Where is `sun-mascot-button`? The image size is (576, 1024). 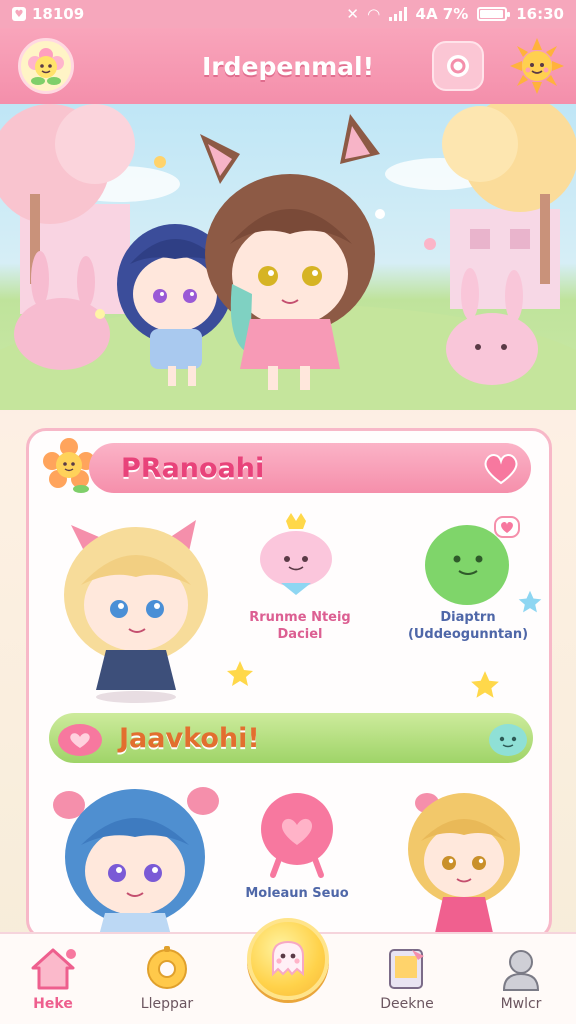
sun-mascot-button is located at coordinates (537, 66).